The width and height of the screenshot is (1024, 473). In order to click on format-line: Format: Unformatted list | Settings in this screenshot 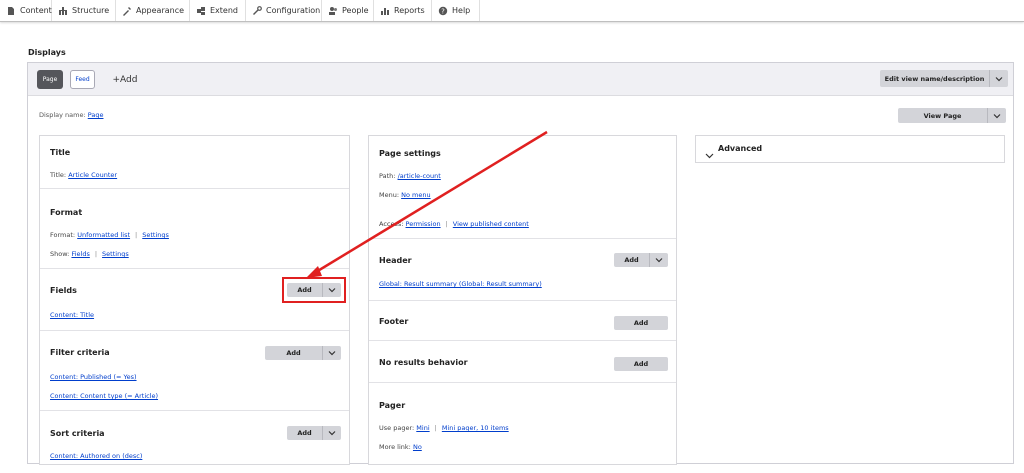, I will do `click(109, 235)`.